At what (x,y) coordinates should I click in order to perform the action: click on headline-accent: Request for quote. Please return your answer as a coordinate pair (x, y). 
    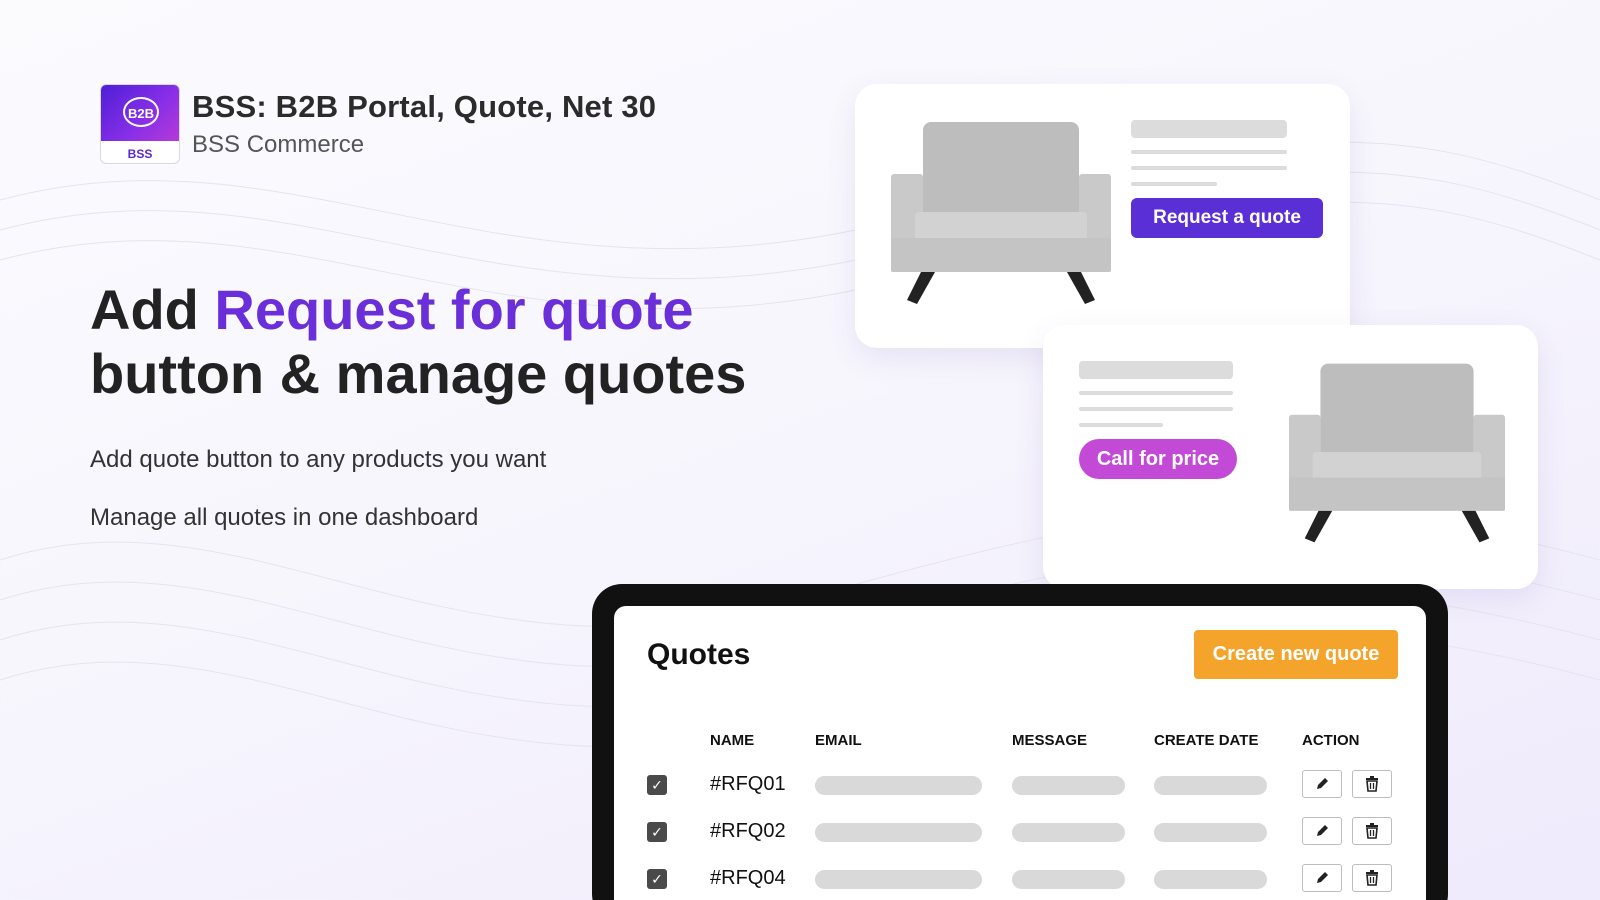
    Looking at the image, I should click on (454, 309).